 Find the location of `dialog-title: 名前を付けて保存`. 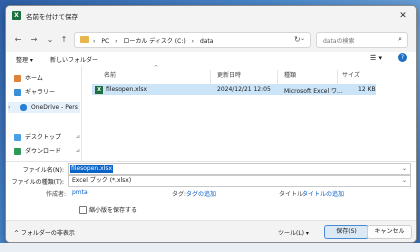

dialog-title: 名前を付けて保存 is located at coordinates (52, 17).